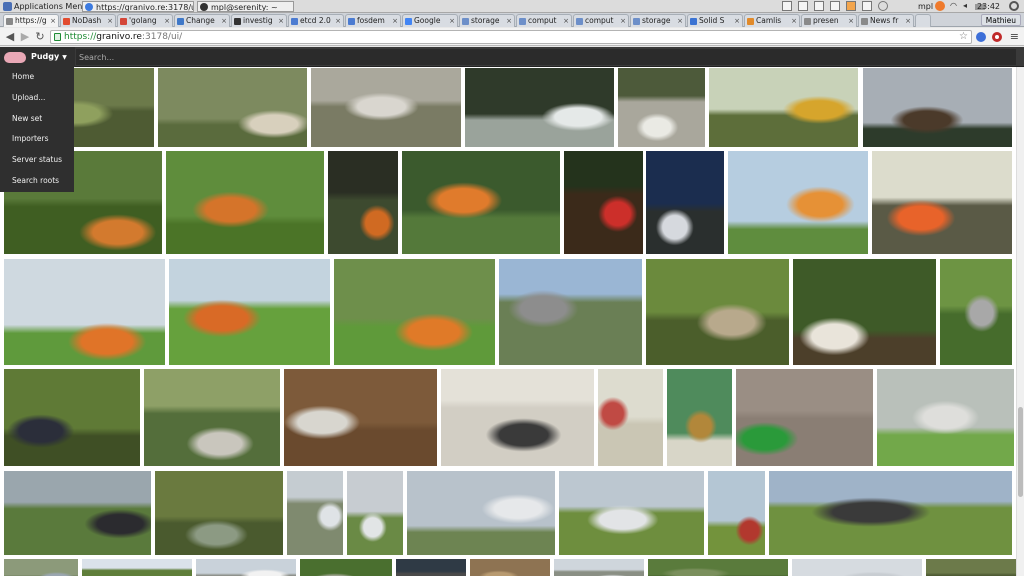 Image resolution: width=1024 pixels, height=576 pixels. Describe the element at coordinates (245, 6) in the screenshot. I see `taskbar-terminal-window: mpl@serenity: ~` at that location.